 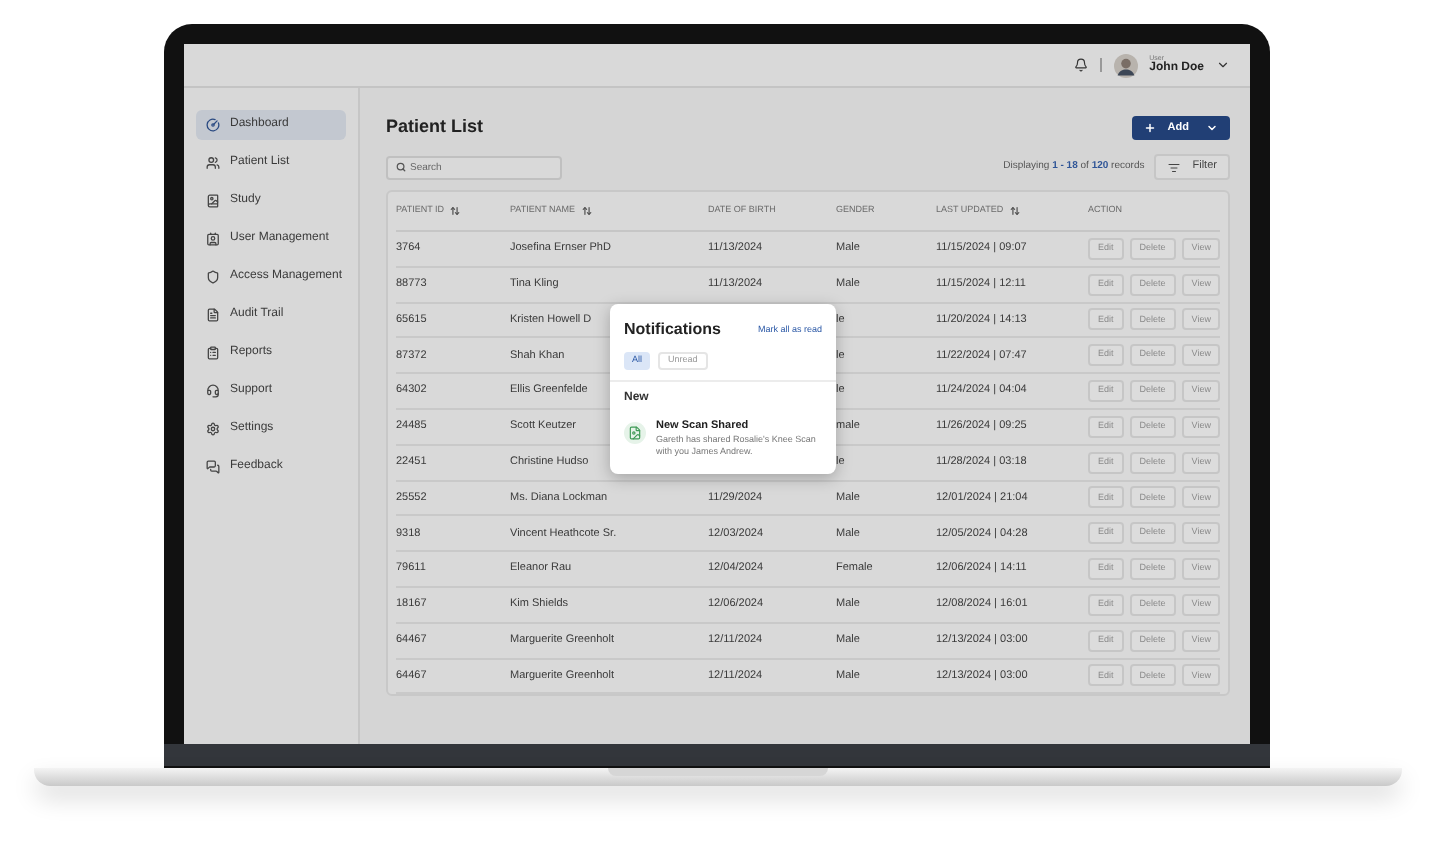 I want to click on document-icon, so click(x=213, y=315).